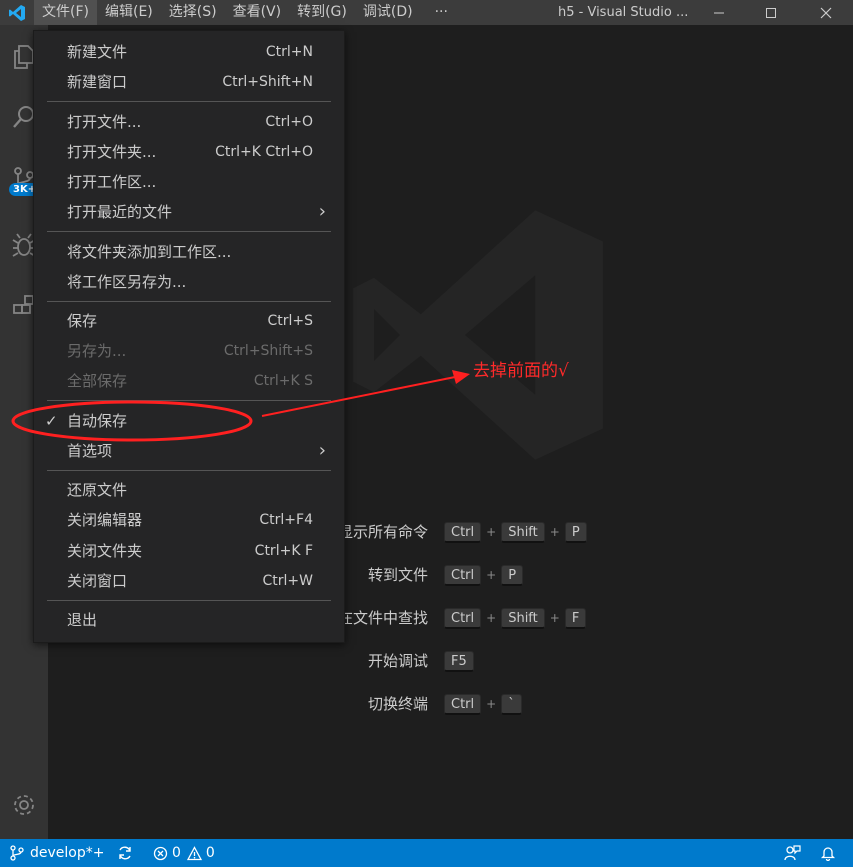 Image resolution: width=853 pixels, height=867 pixels. I want to click on menu-item-shortcut: Ctrl+O, so click(289, 122).